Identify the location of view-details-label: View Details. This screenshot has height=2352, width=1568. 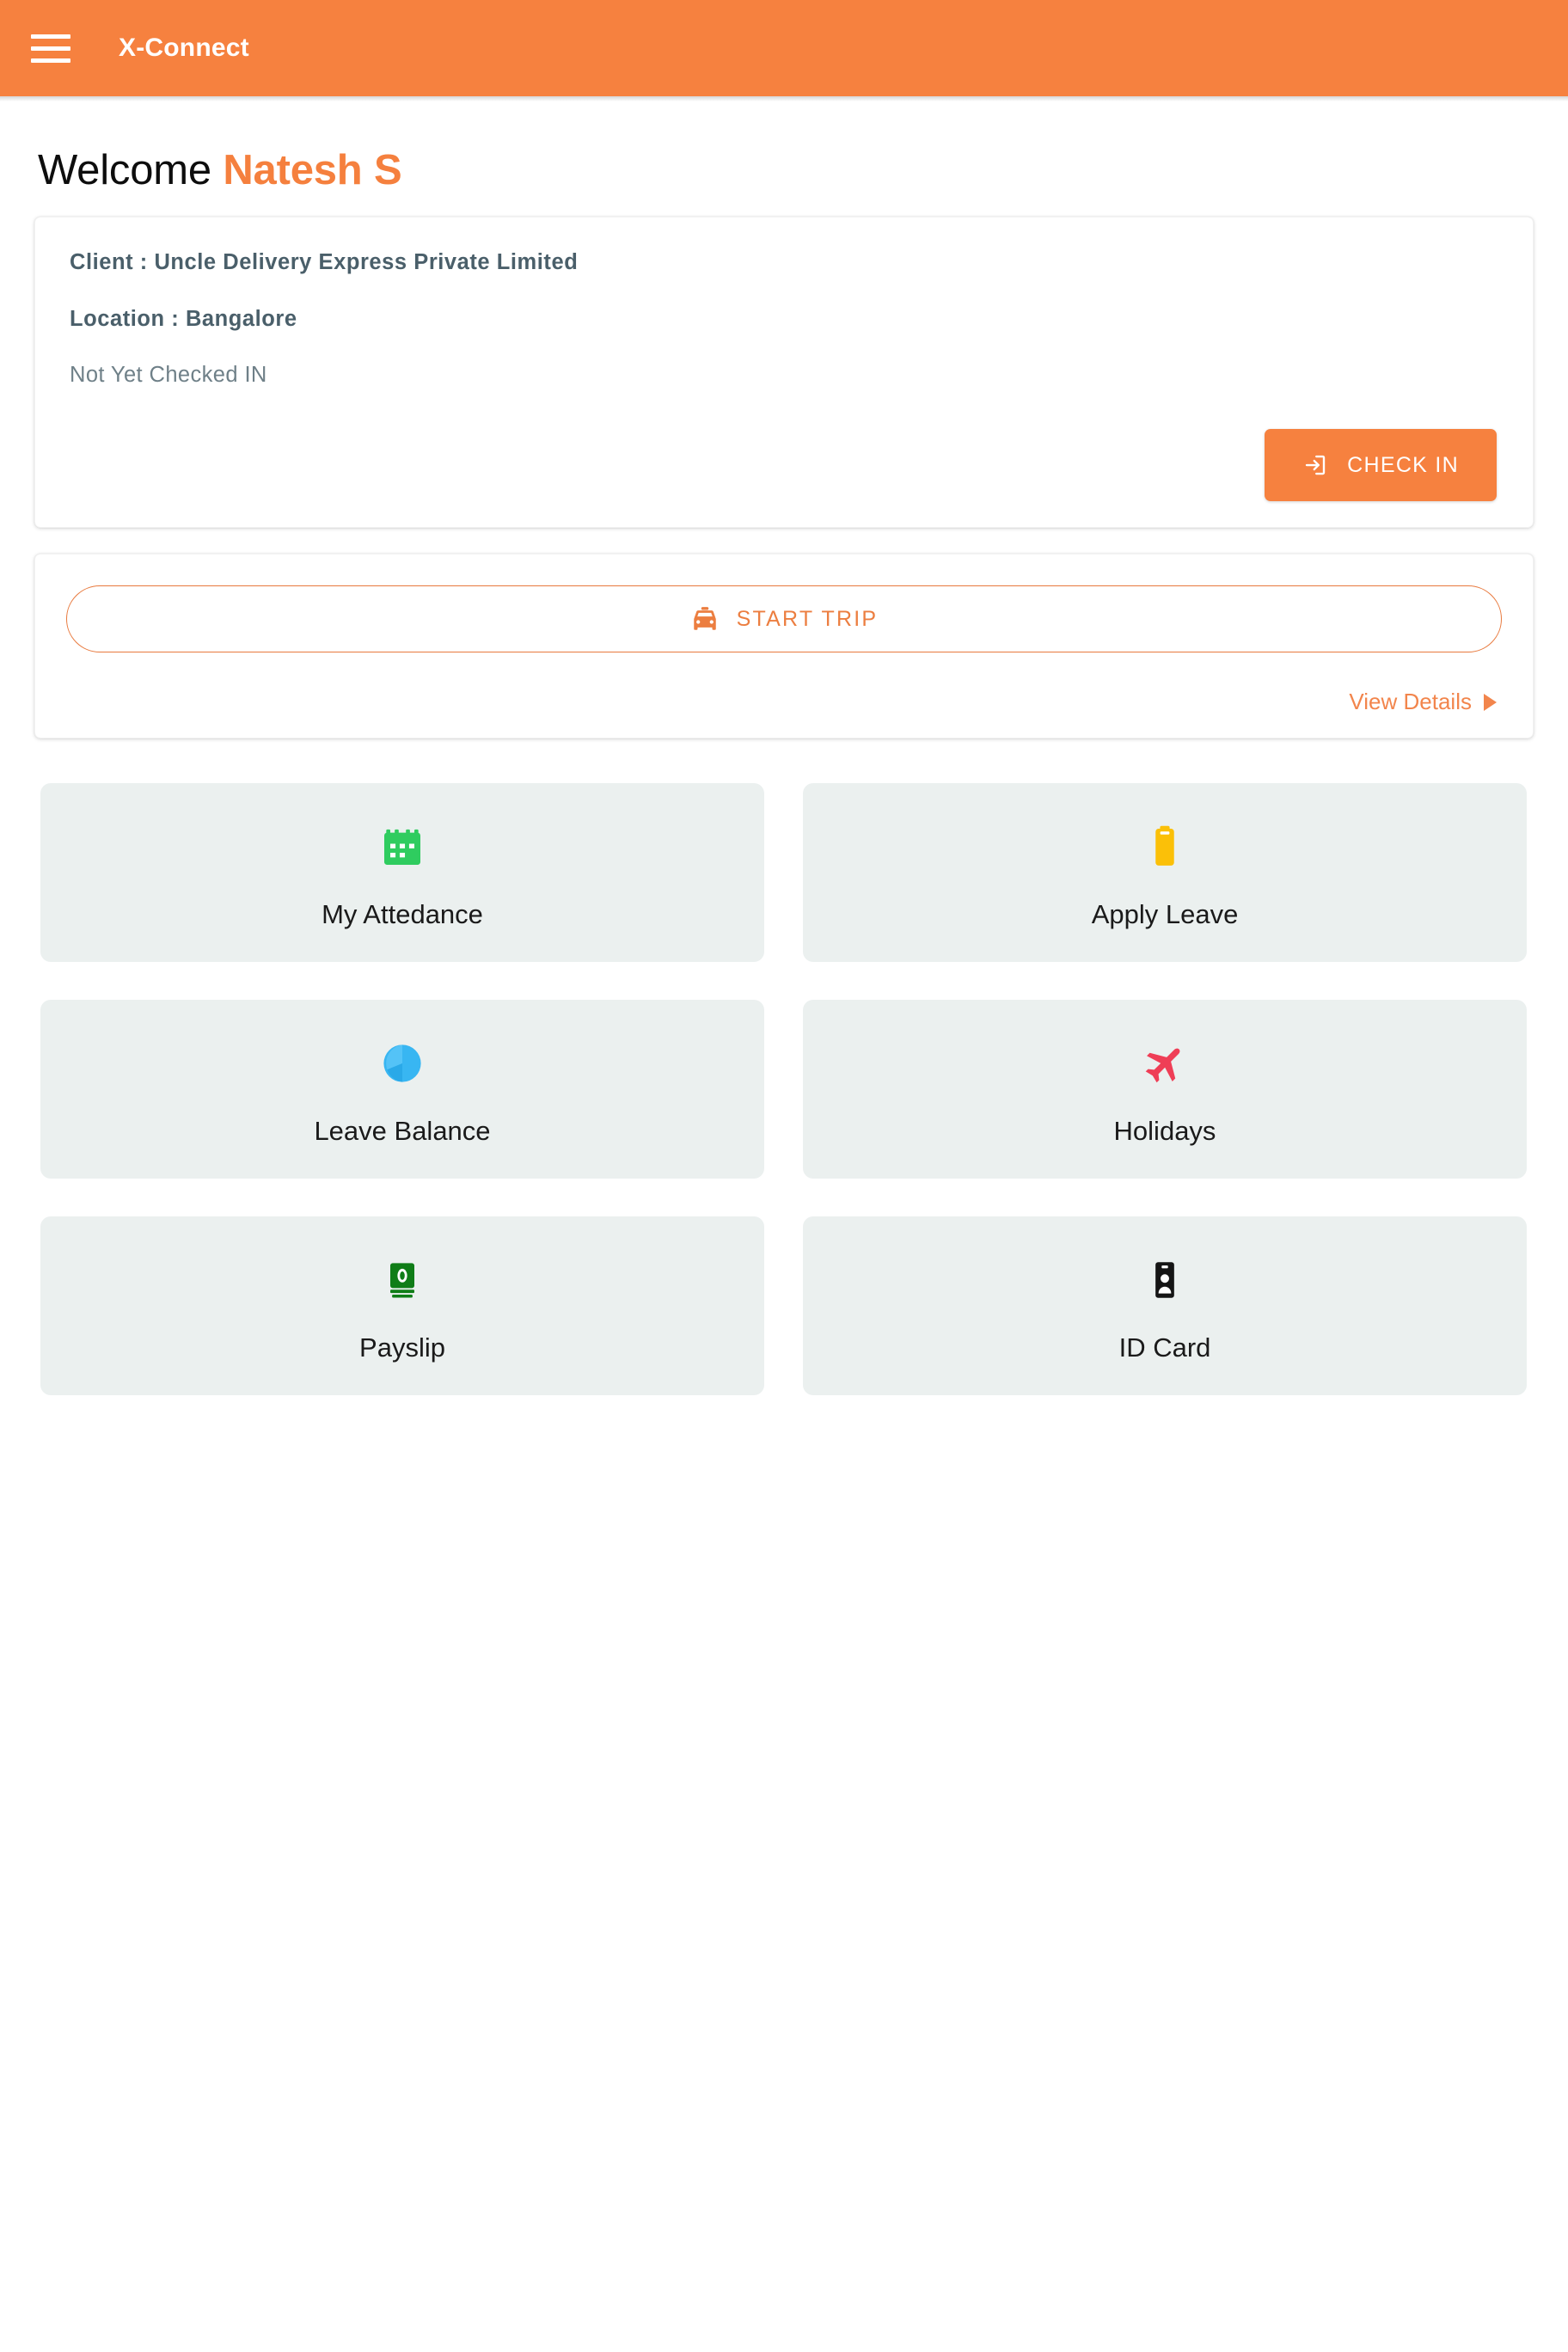
(1410, 701).